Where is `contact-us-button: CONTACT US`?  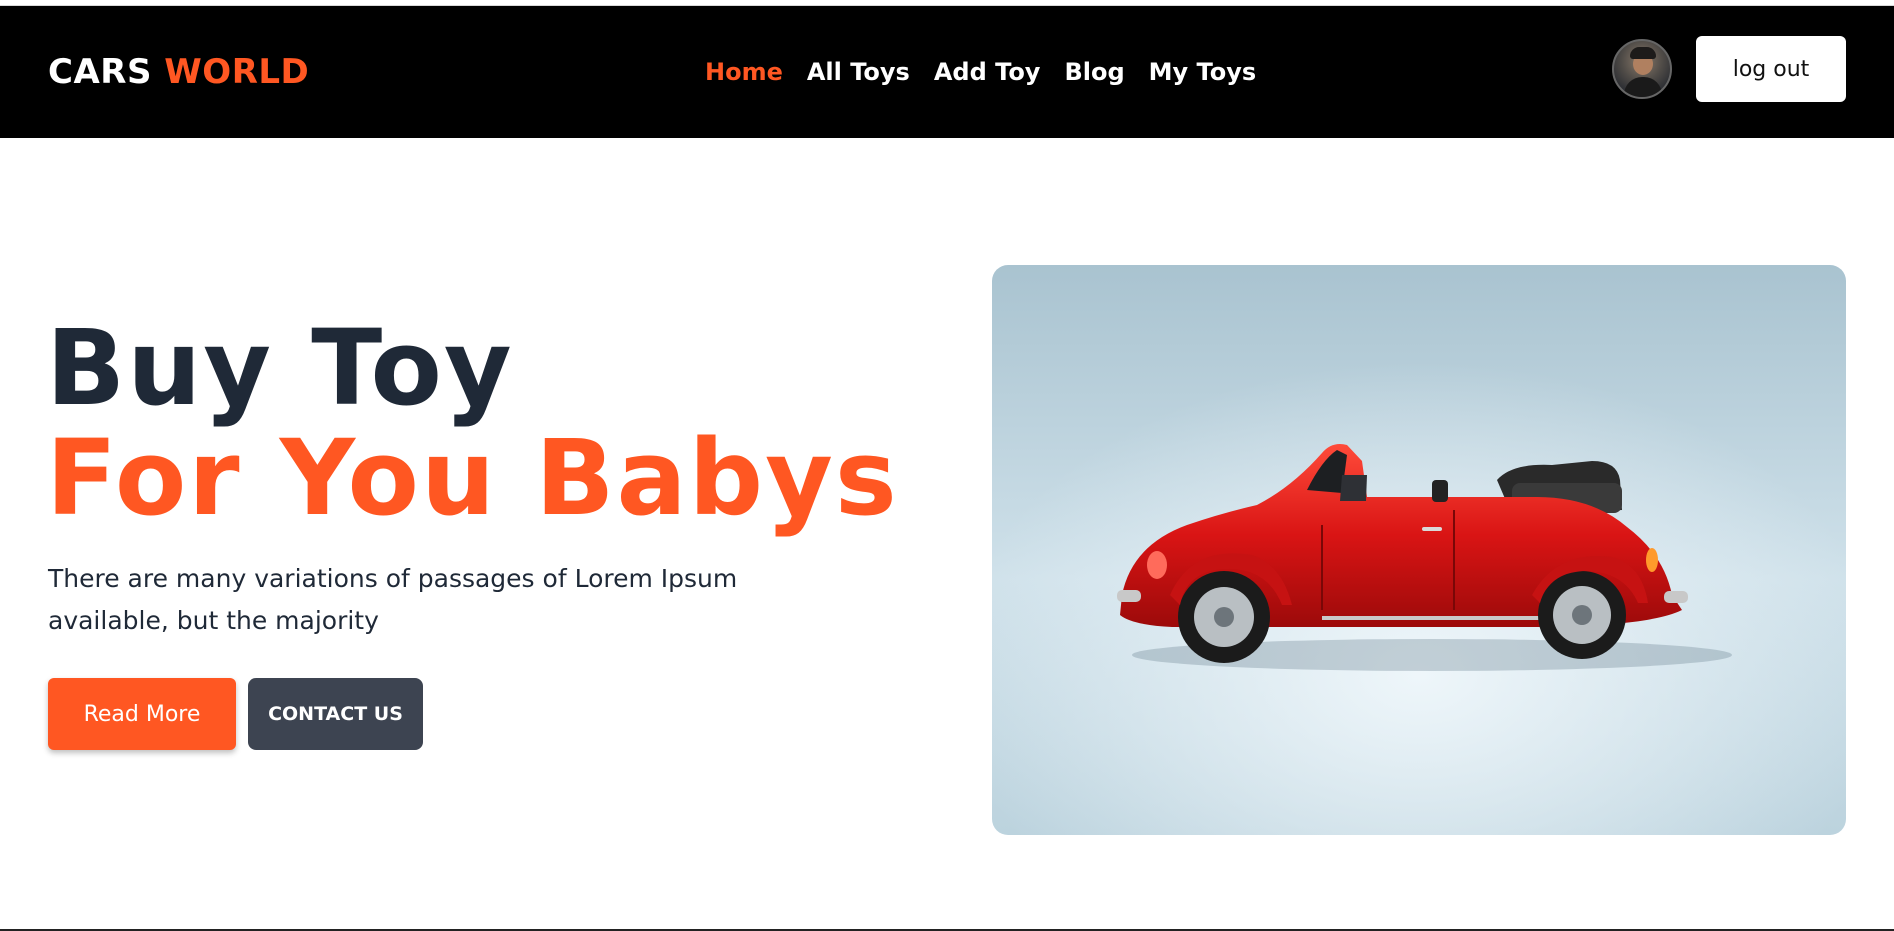 contact-us-button: CONTACT US is located at coordinates (335, 714).